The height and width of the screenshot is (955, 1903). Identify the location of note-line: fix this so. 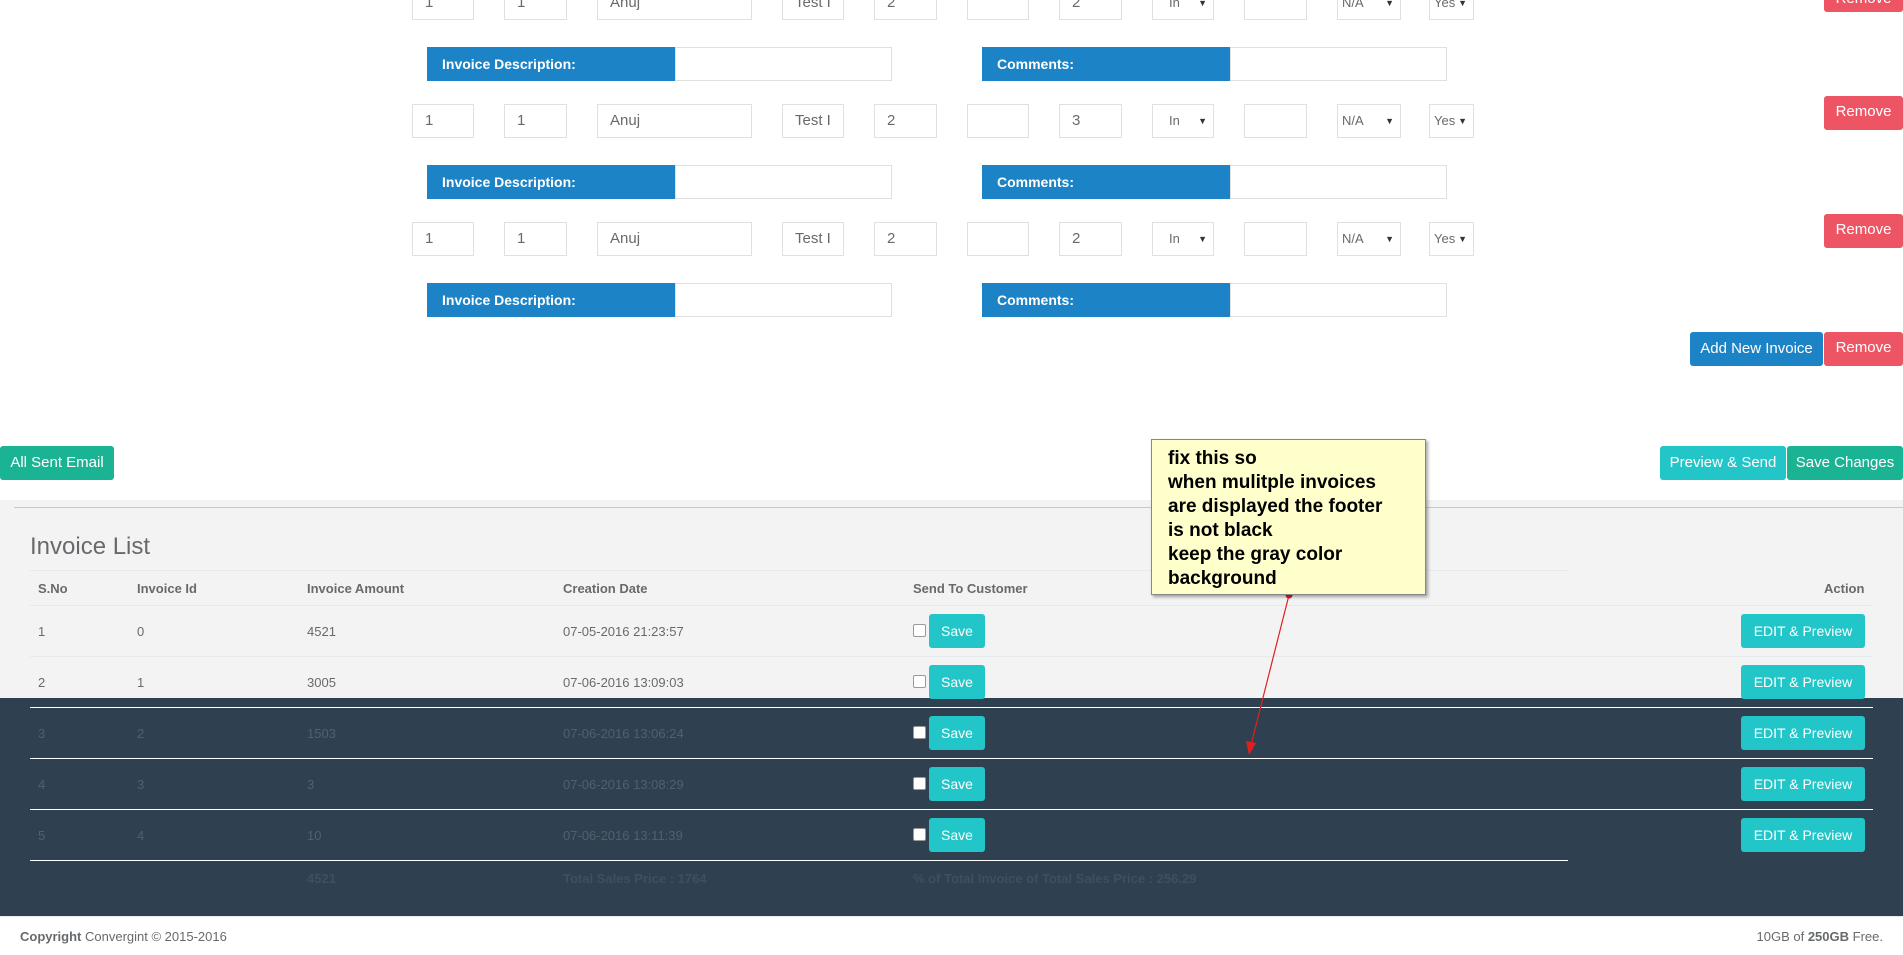
(1212, 458).